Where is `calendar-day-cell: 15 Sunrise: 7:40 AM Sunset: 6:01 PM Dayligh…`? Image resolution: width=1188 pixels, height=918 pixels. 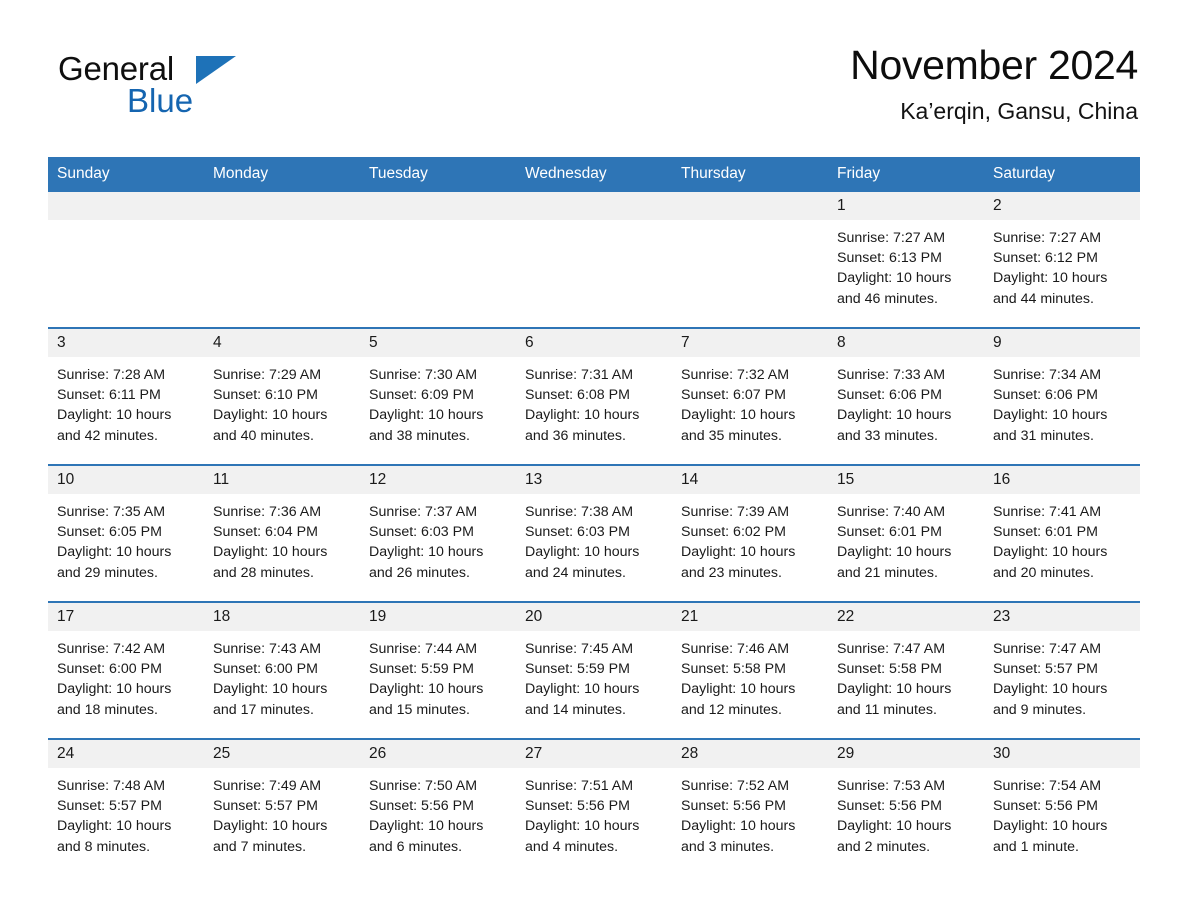
calendar-day-cell: 15 Sunrise: 7:40 AM Sunset: 6:01 PM Dayligh… is located at coordinates (906, 533).